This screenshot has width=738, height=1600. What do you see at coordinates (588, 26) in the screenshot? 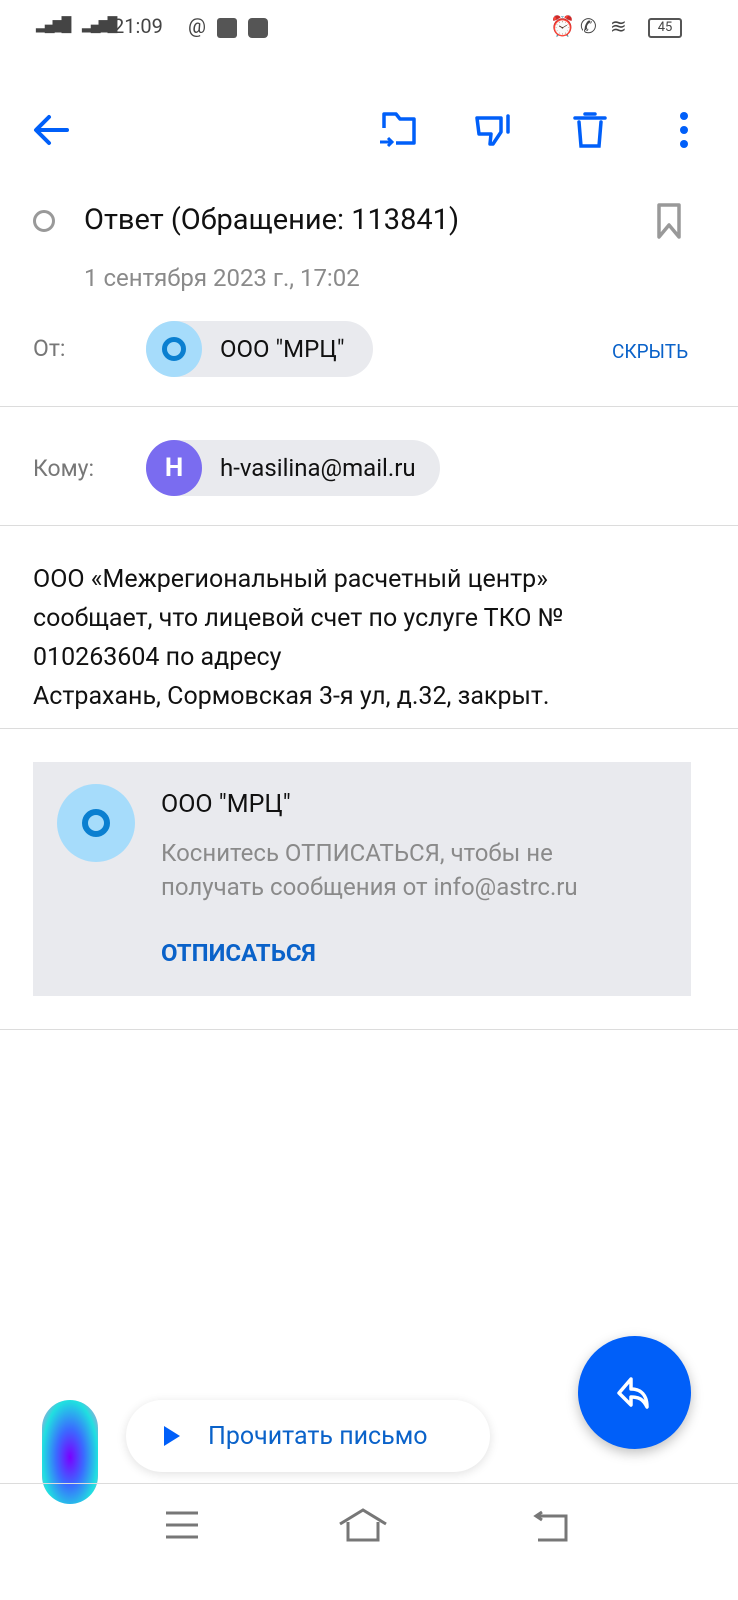
I see `wifi-call-icon: ✆` at bounding box center [588, 26].